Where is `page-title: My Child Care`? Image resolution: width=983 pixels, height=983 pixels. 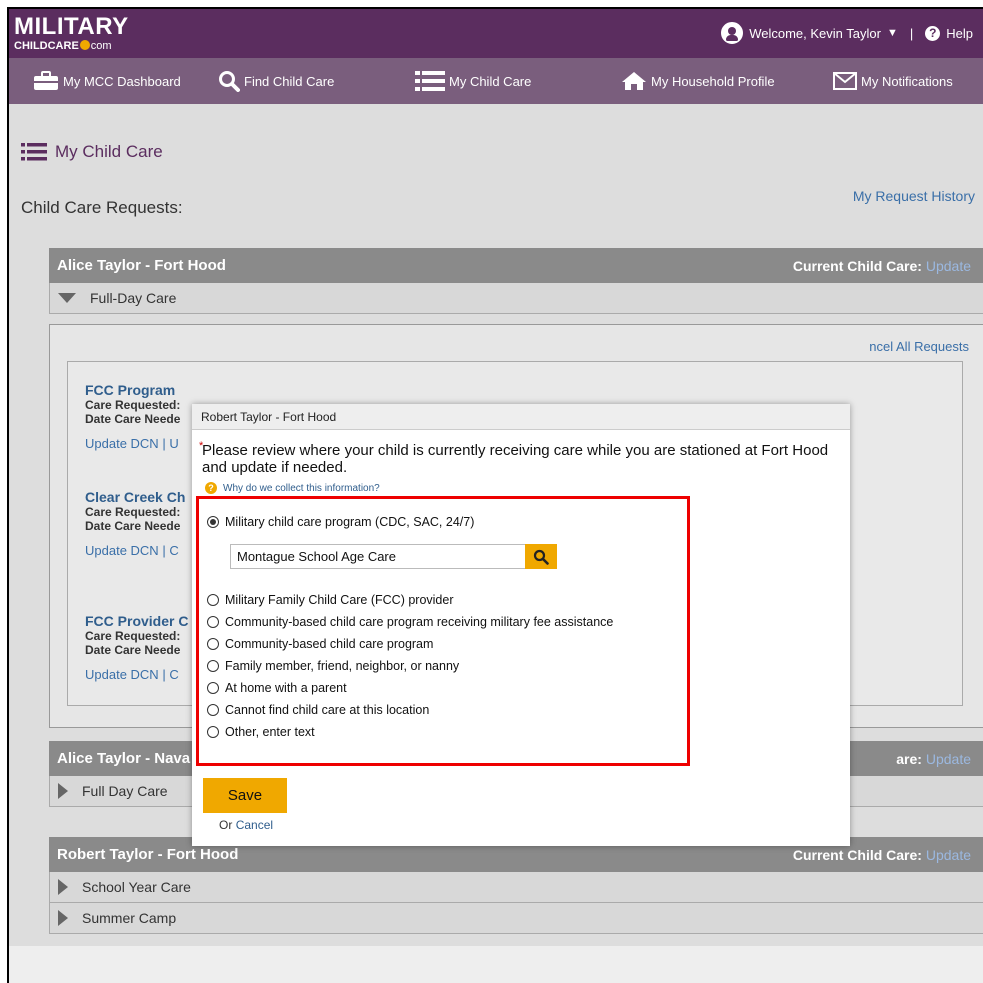 page-title: My Child Care is located at coordinates (92, 152).